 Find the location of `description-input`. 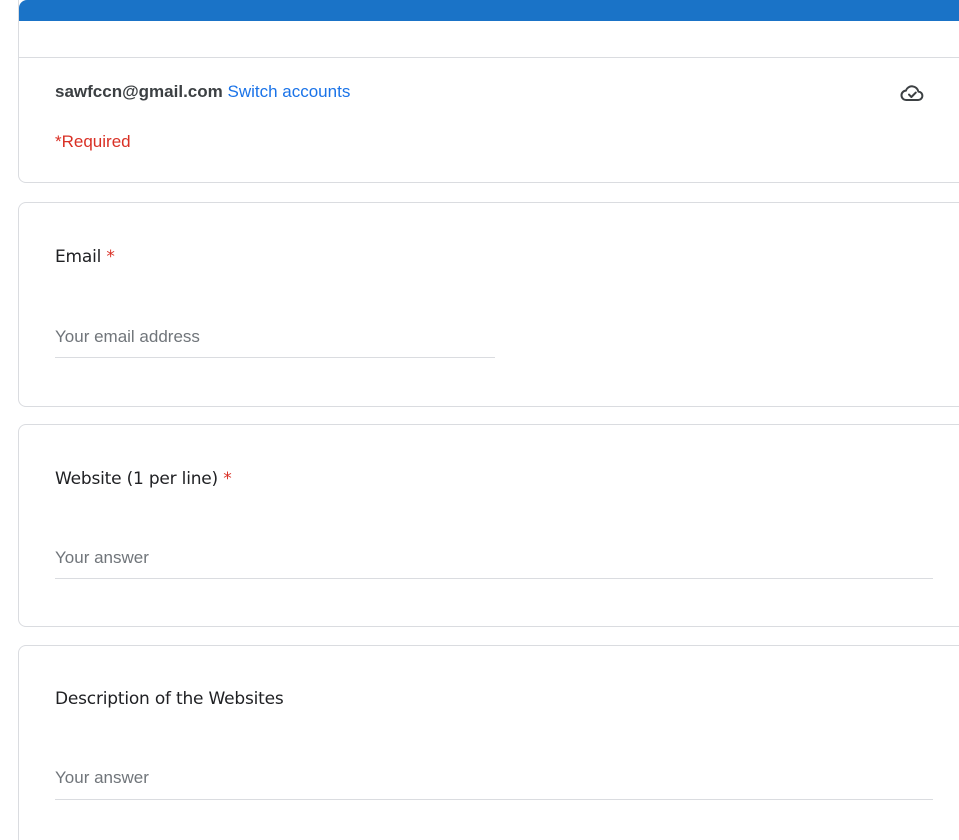

description-input is located at coordinates (494, 783).